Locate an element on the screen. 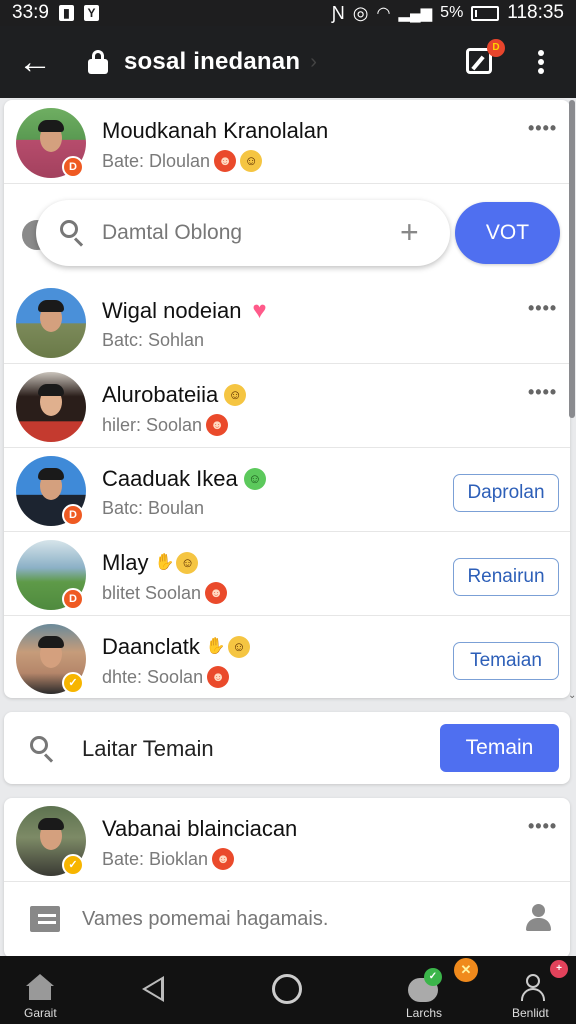  contact-status: Bate: Dloulan is located at coordinates (156, 160).